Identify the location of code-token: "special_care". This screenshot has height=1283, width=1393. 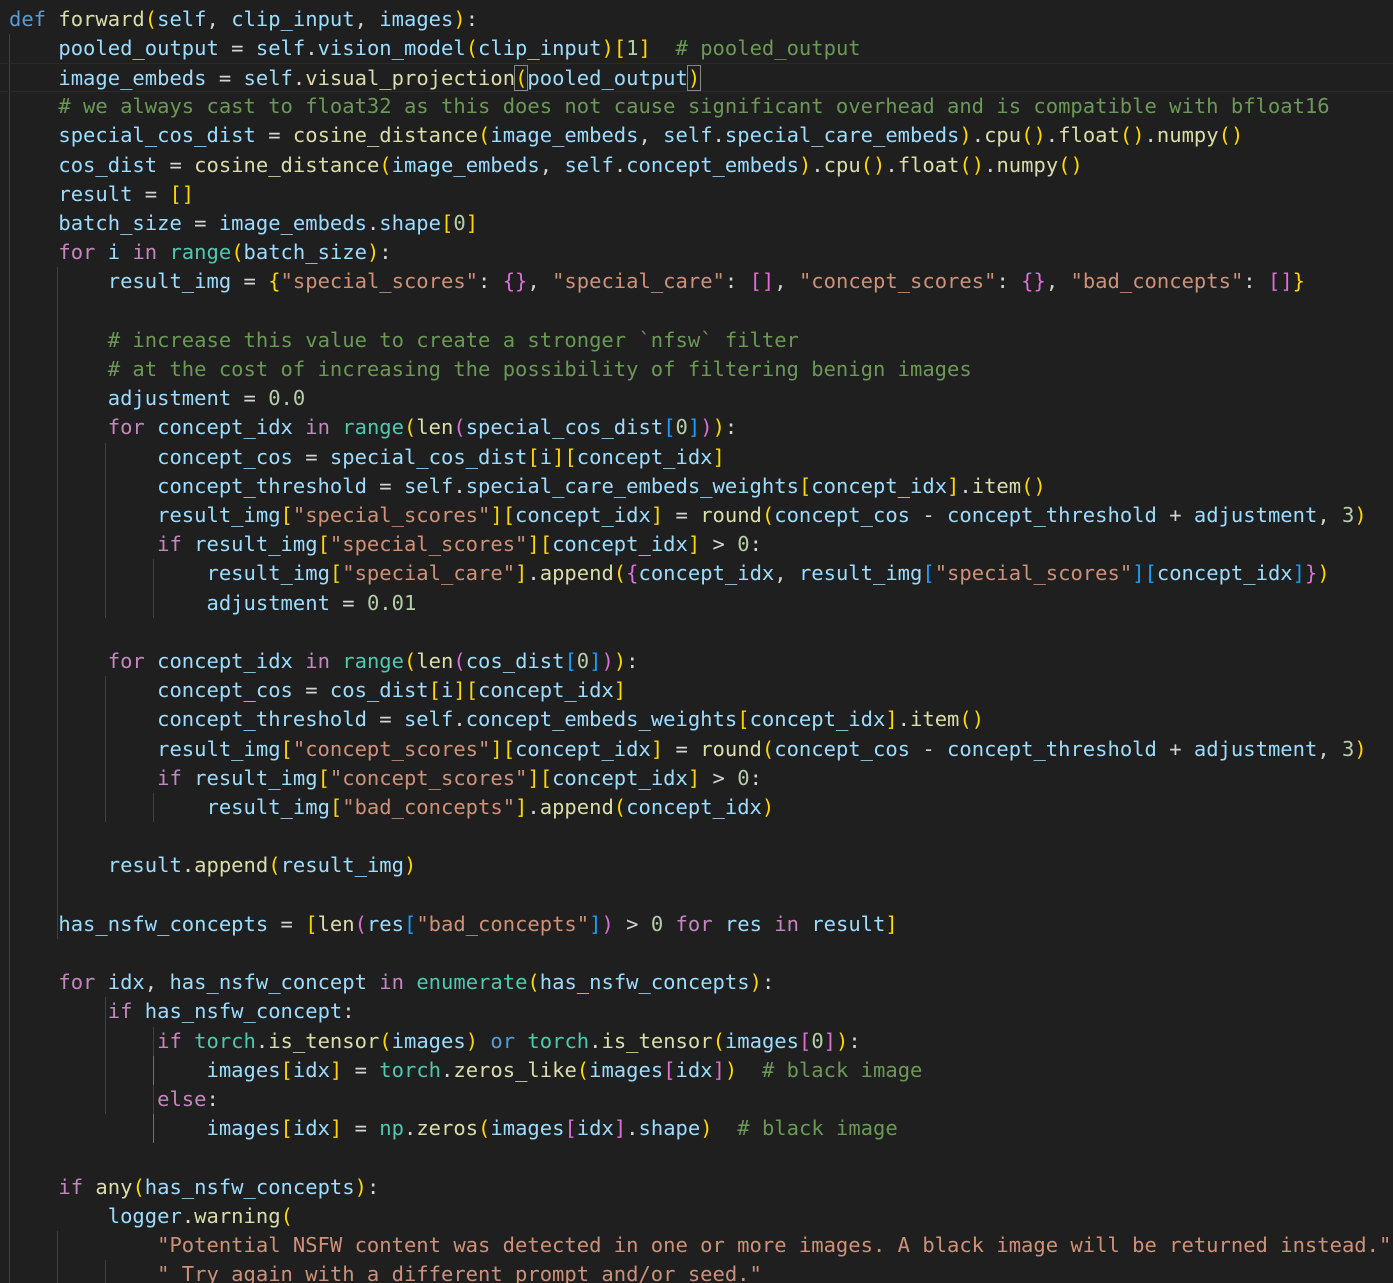
(429, 573).